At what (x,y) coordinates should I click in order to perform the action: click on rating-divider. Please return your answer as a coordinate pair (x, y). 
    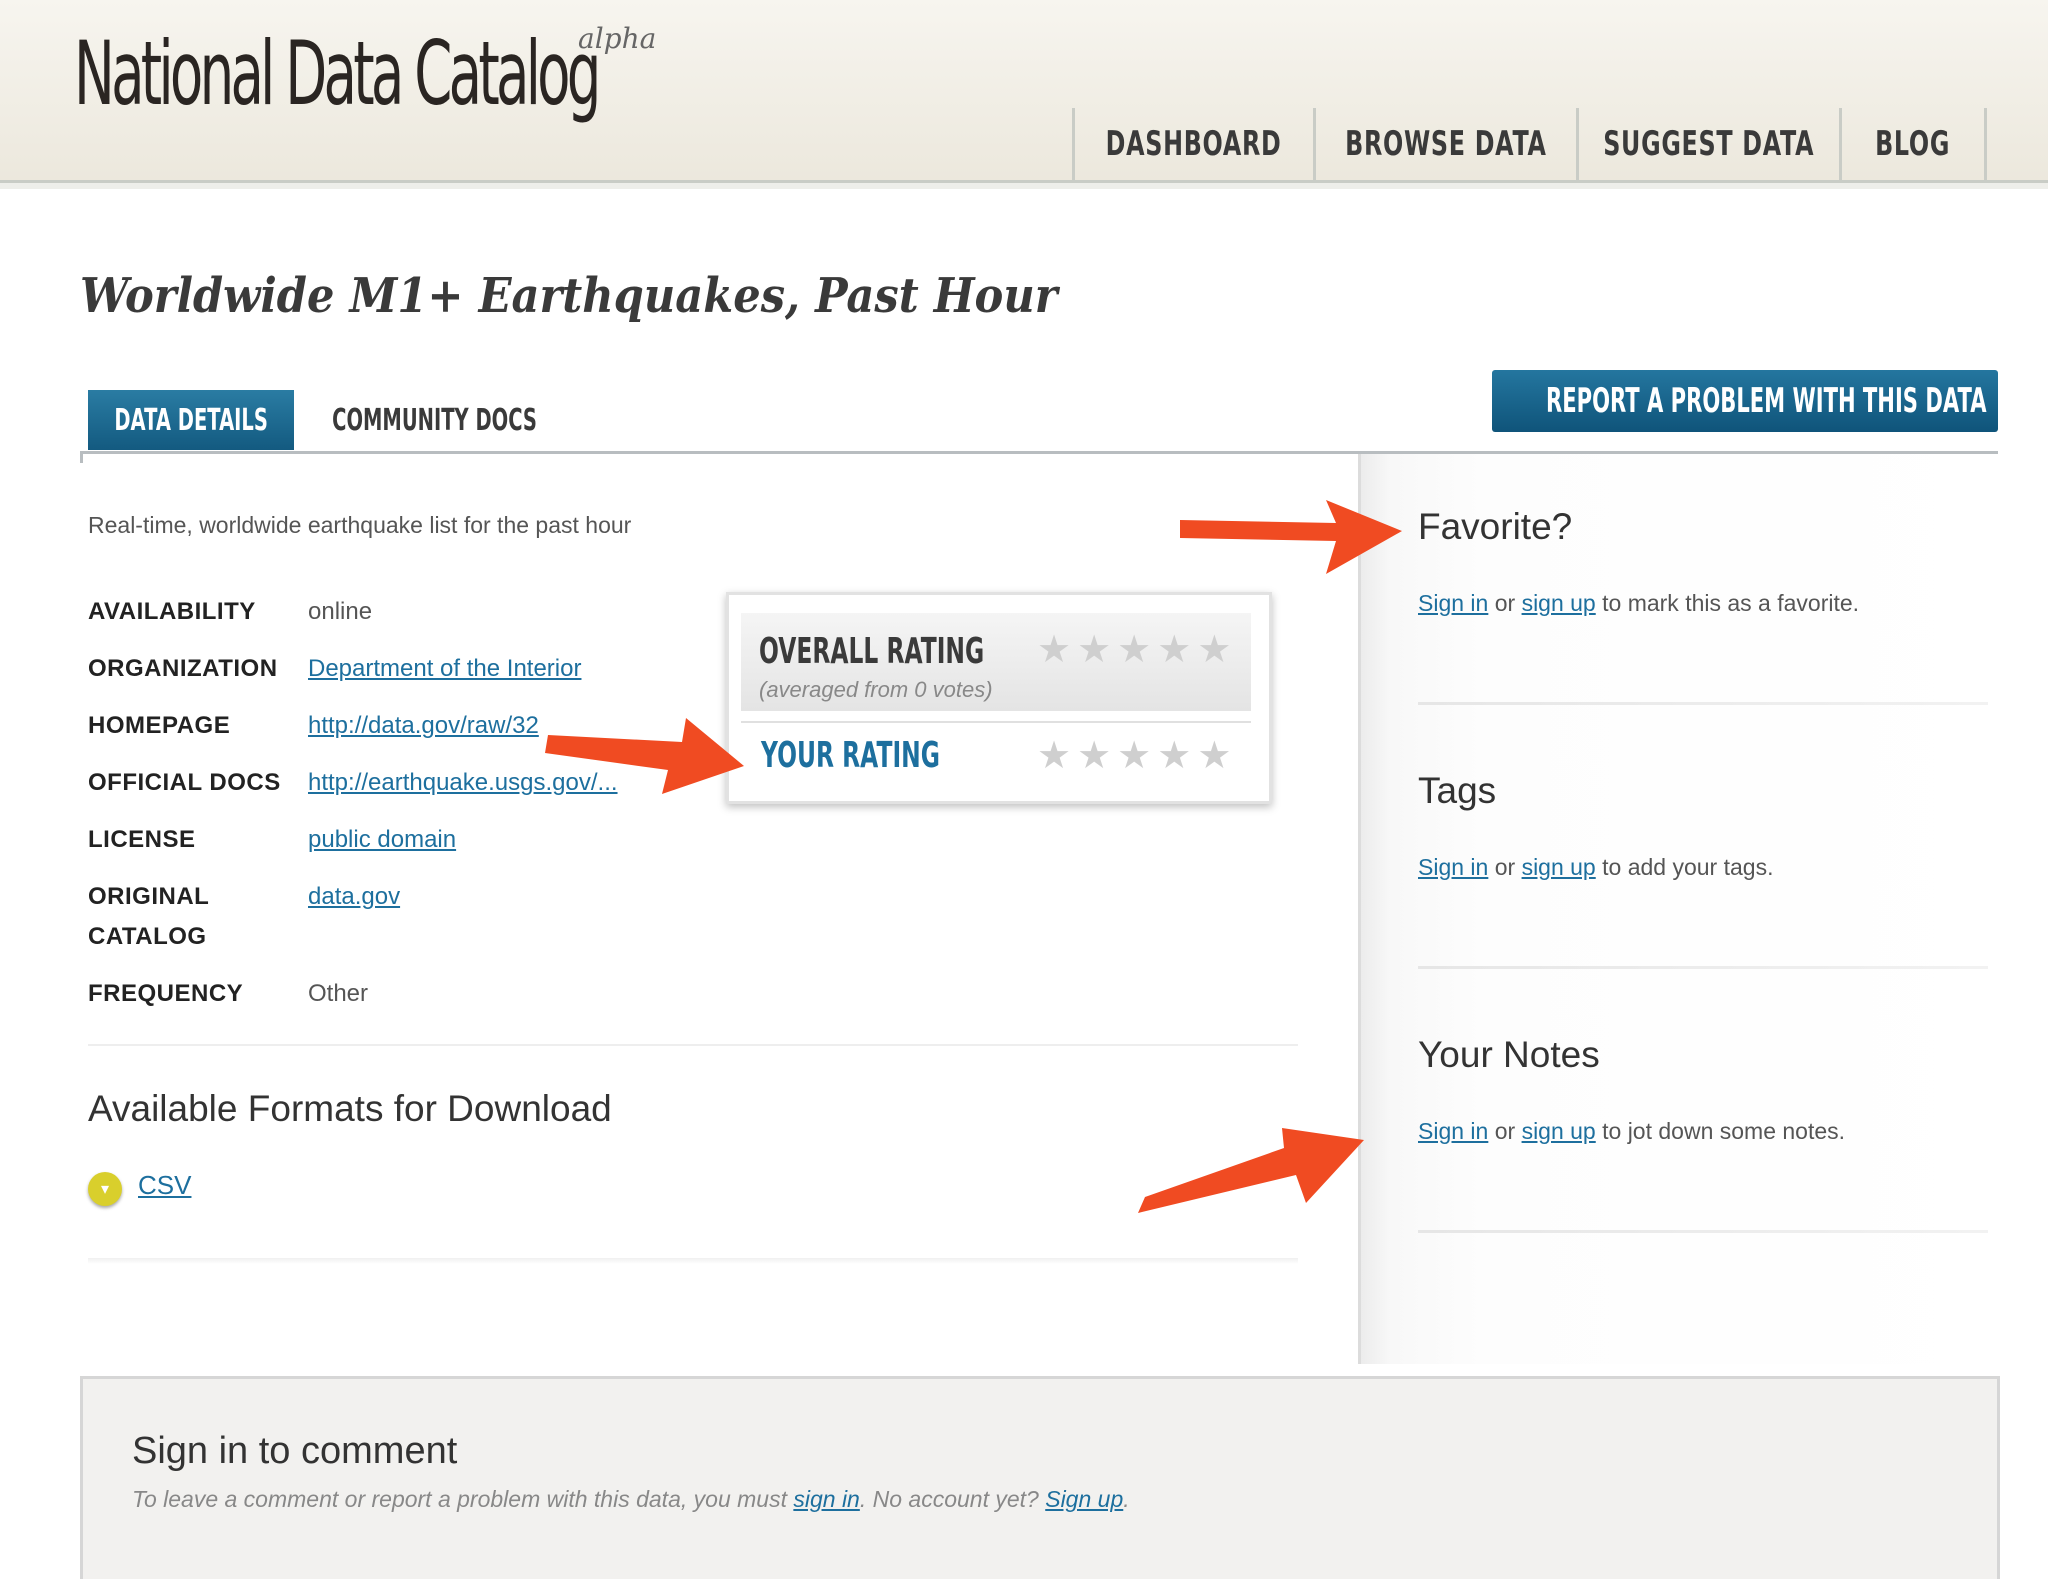
    Looking at the image, I should click on (996, 722).